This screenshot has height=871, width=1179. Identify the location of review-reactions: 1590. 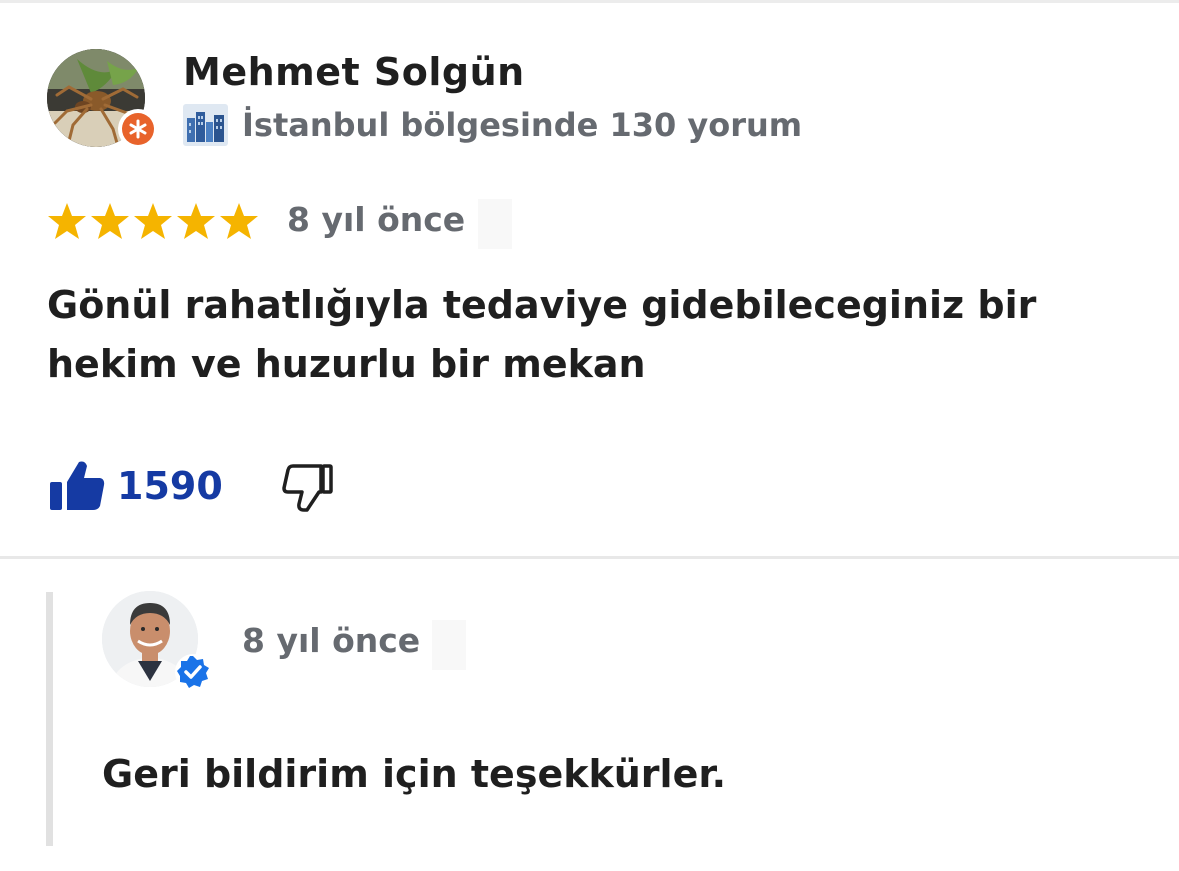
(192, 486).